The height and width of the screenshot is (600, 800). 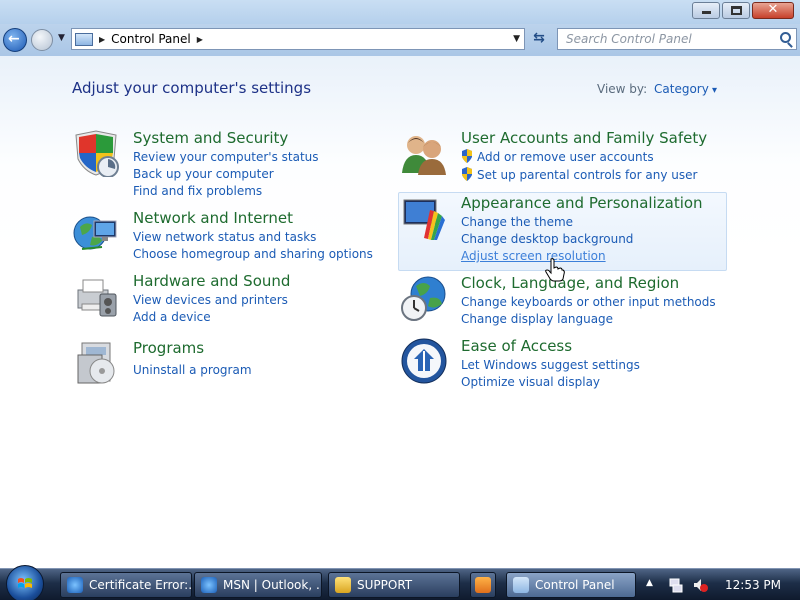 What do you see at coordinates (700, 585) in the screenshot?
I see `volume-muted-icon` at bounding box center [700, 585].